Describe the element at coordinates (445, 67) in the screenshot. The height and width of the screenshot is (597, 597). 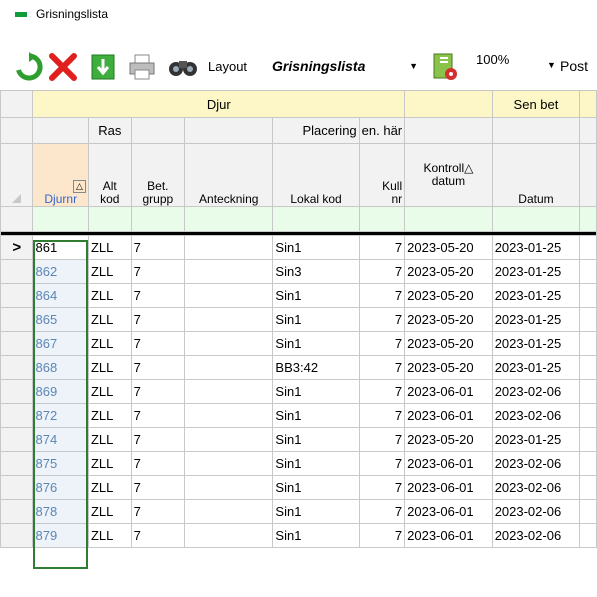
I see `layout-settings-icon` at that location.